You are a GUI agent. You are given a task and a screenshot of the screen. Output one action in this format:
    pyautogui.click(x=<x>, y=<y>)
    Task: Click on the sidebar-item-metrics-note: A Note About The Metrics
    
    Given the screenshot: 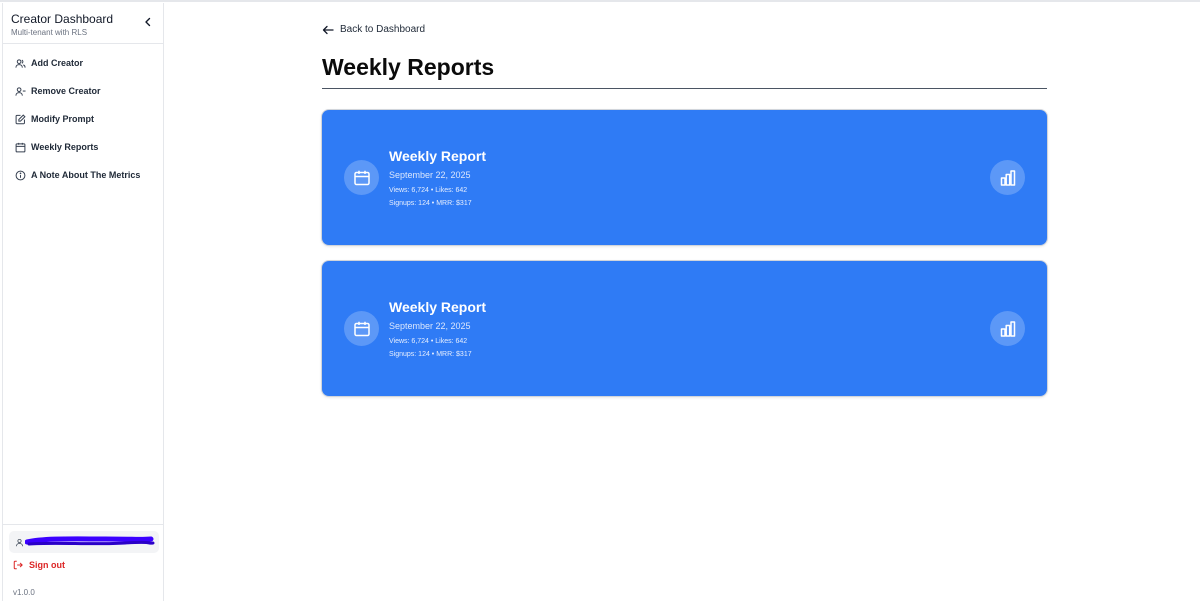 What is the action you would take?
    pyautogui.click(x=83, y=175)
    